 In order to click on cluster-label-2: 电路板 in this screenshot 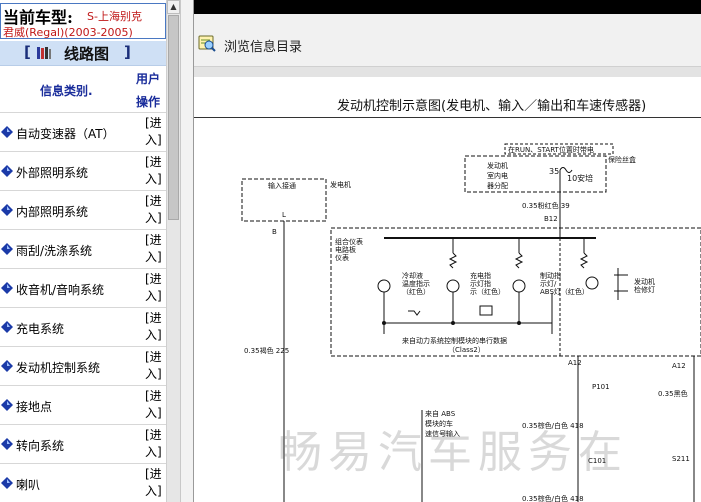, I will do `click(345, 249)`.